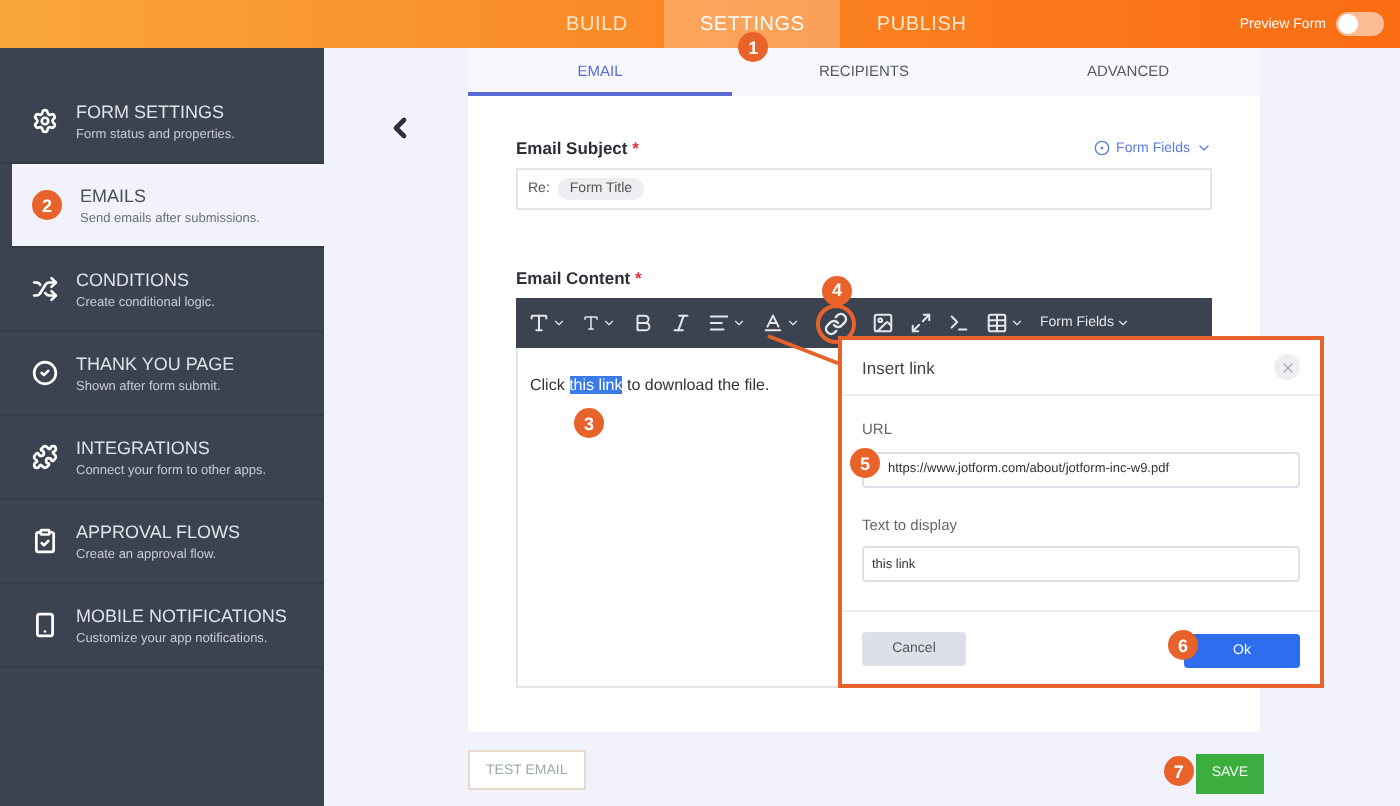 The image size is (1400, 806). Describe the element at coordinates (134, 279) in the screenshot. I see `item-title: CONDITIONS` at that location.